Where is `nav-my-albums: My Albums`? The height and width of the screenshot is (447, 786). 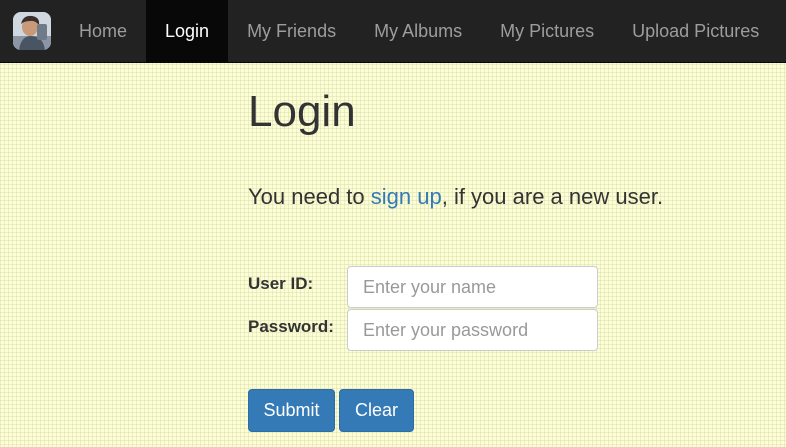 nav-my-albums: My Albums is located at coordinates (418, 31).